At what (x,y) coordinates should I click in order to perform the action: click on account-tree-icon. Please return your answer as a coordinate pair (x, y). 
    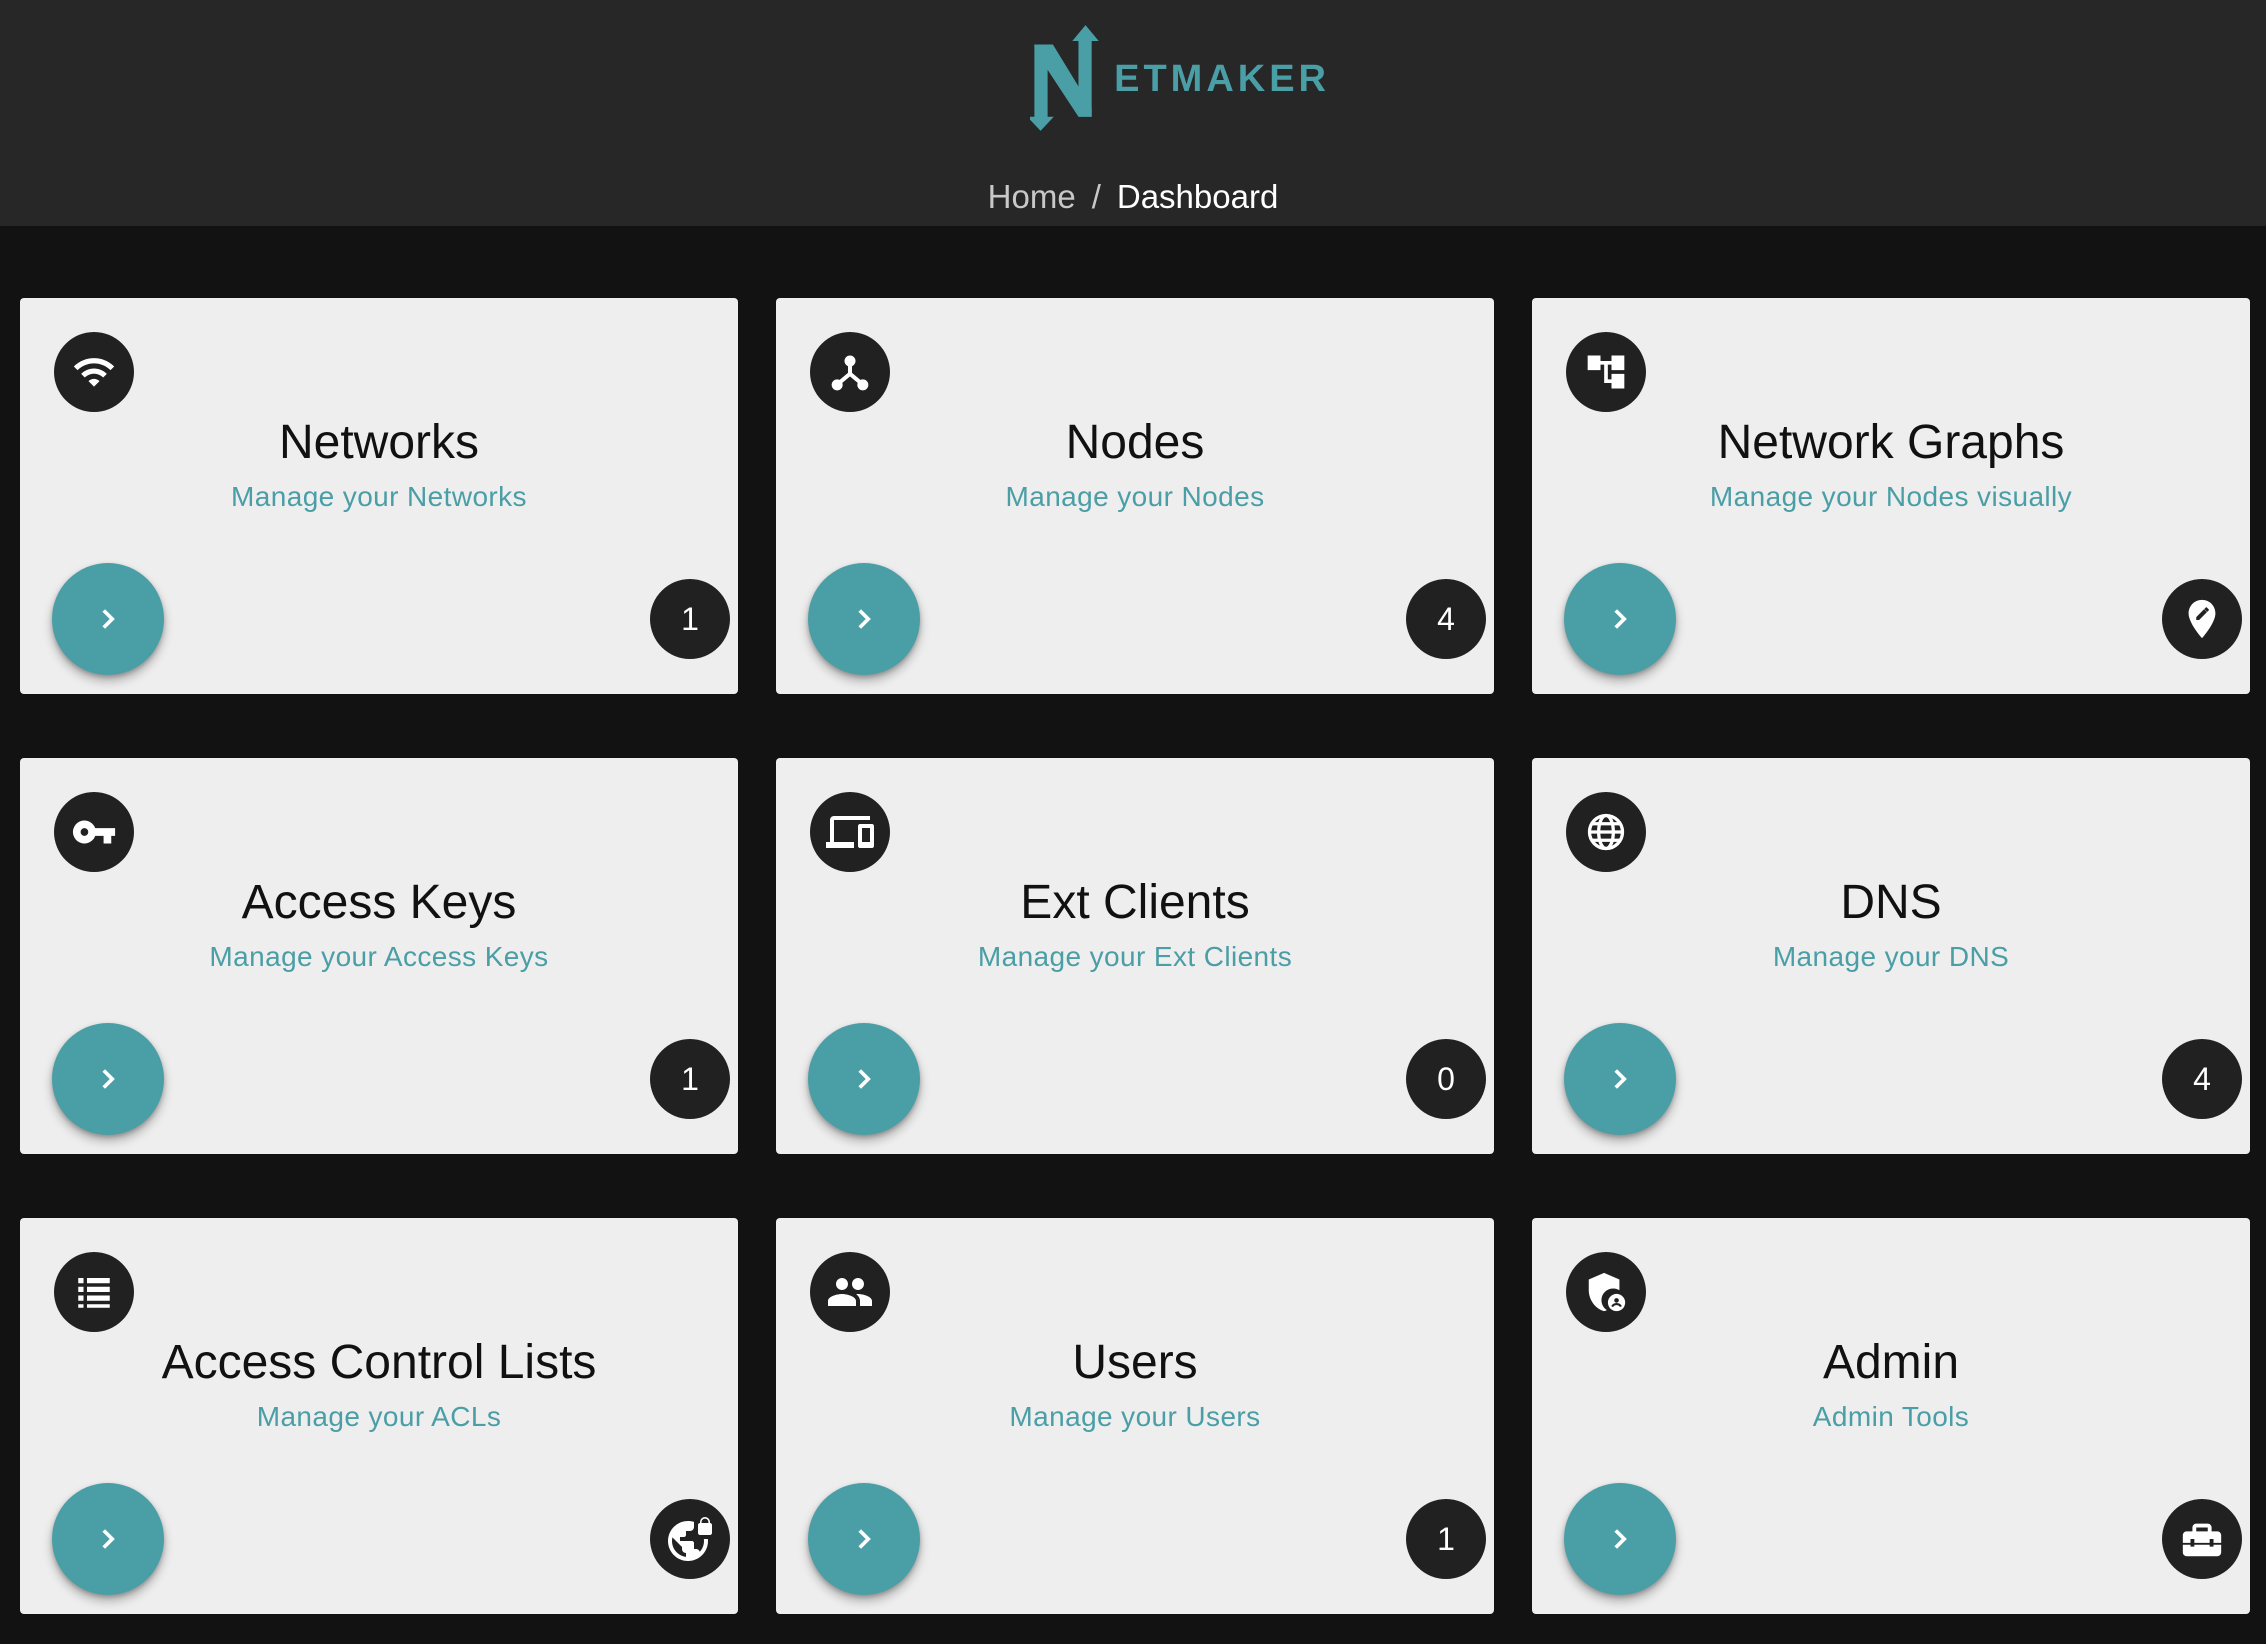
    Looking at the image, I should click on (1606, 372).